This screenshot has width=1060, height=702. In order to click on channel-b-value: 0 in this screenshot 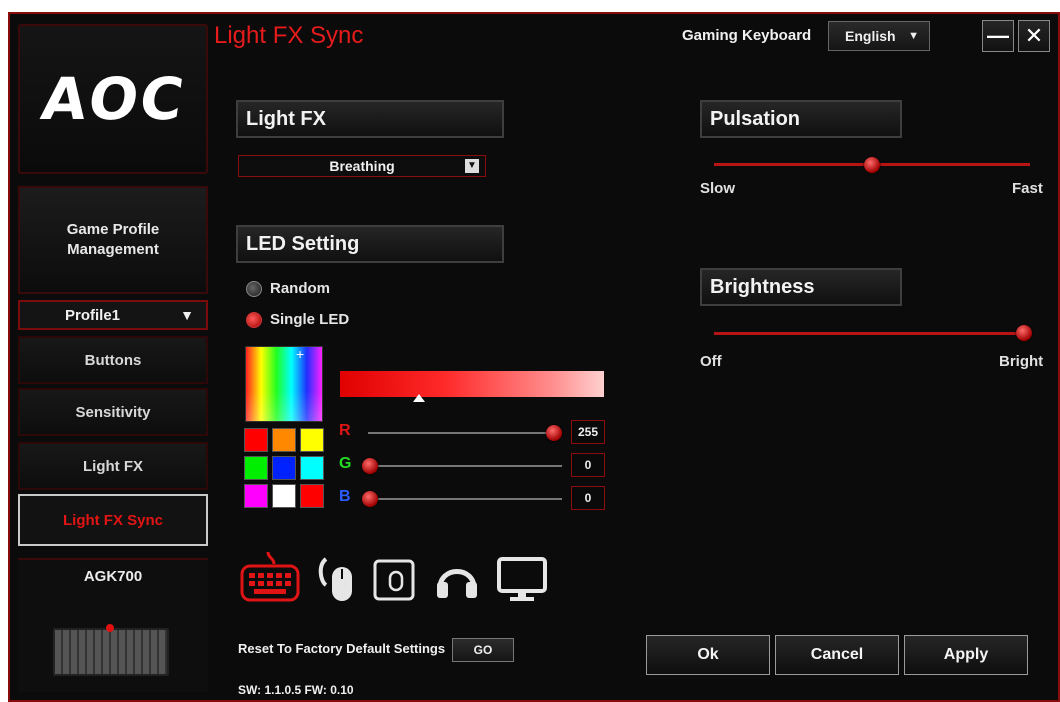, I will do `click(588, 498)`.